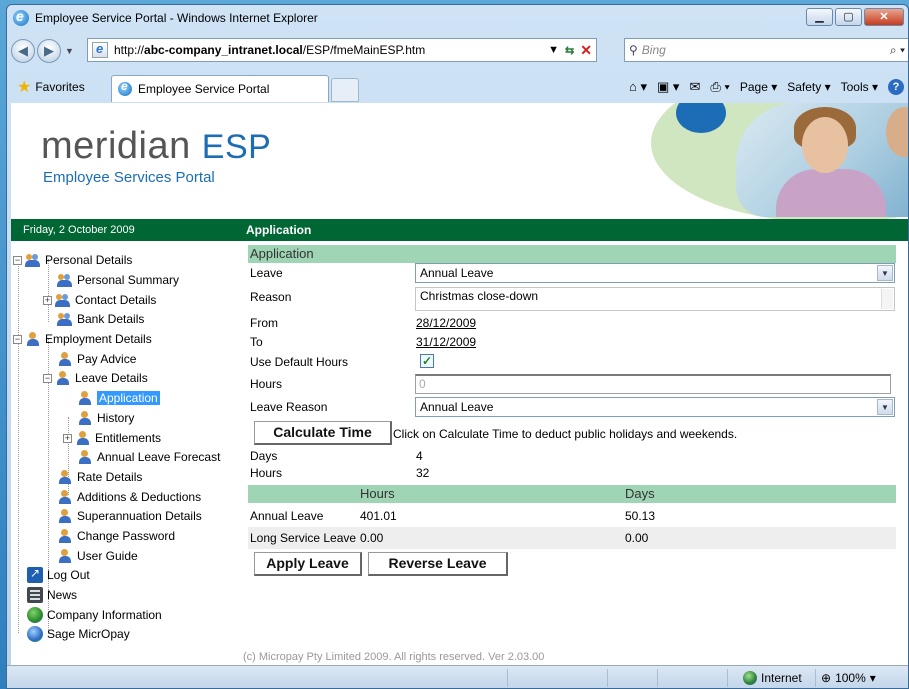 The image size is (909, 689). I want to click on security-zone: Internet, so click(772, 678).